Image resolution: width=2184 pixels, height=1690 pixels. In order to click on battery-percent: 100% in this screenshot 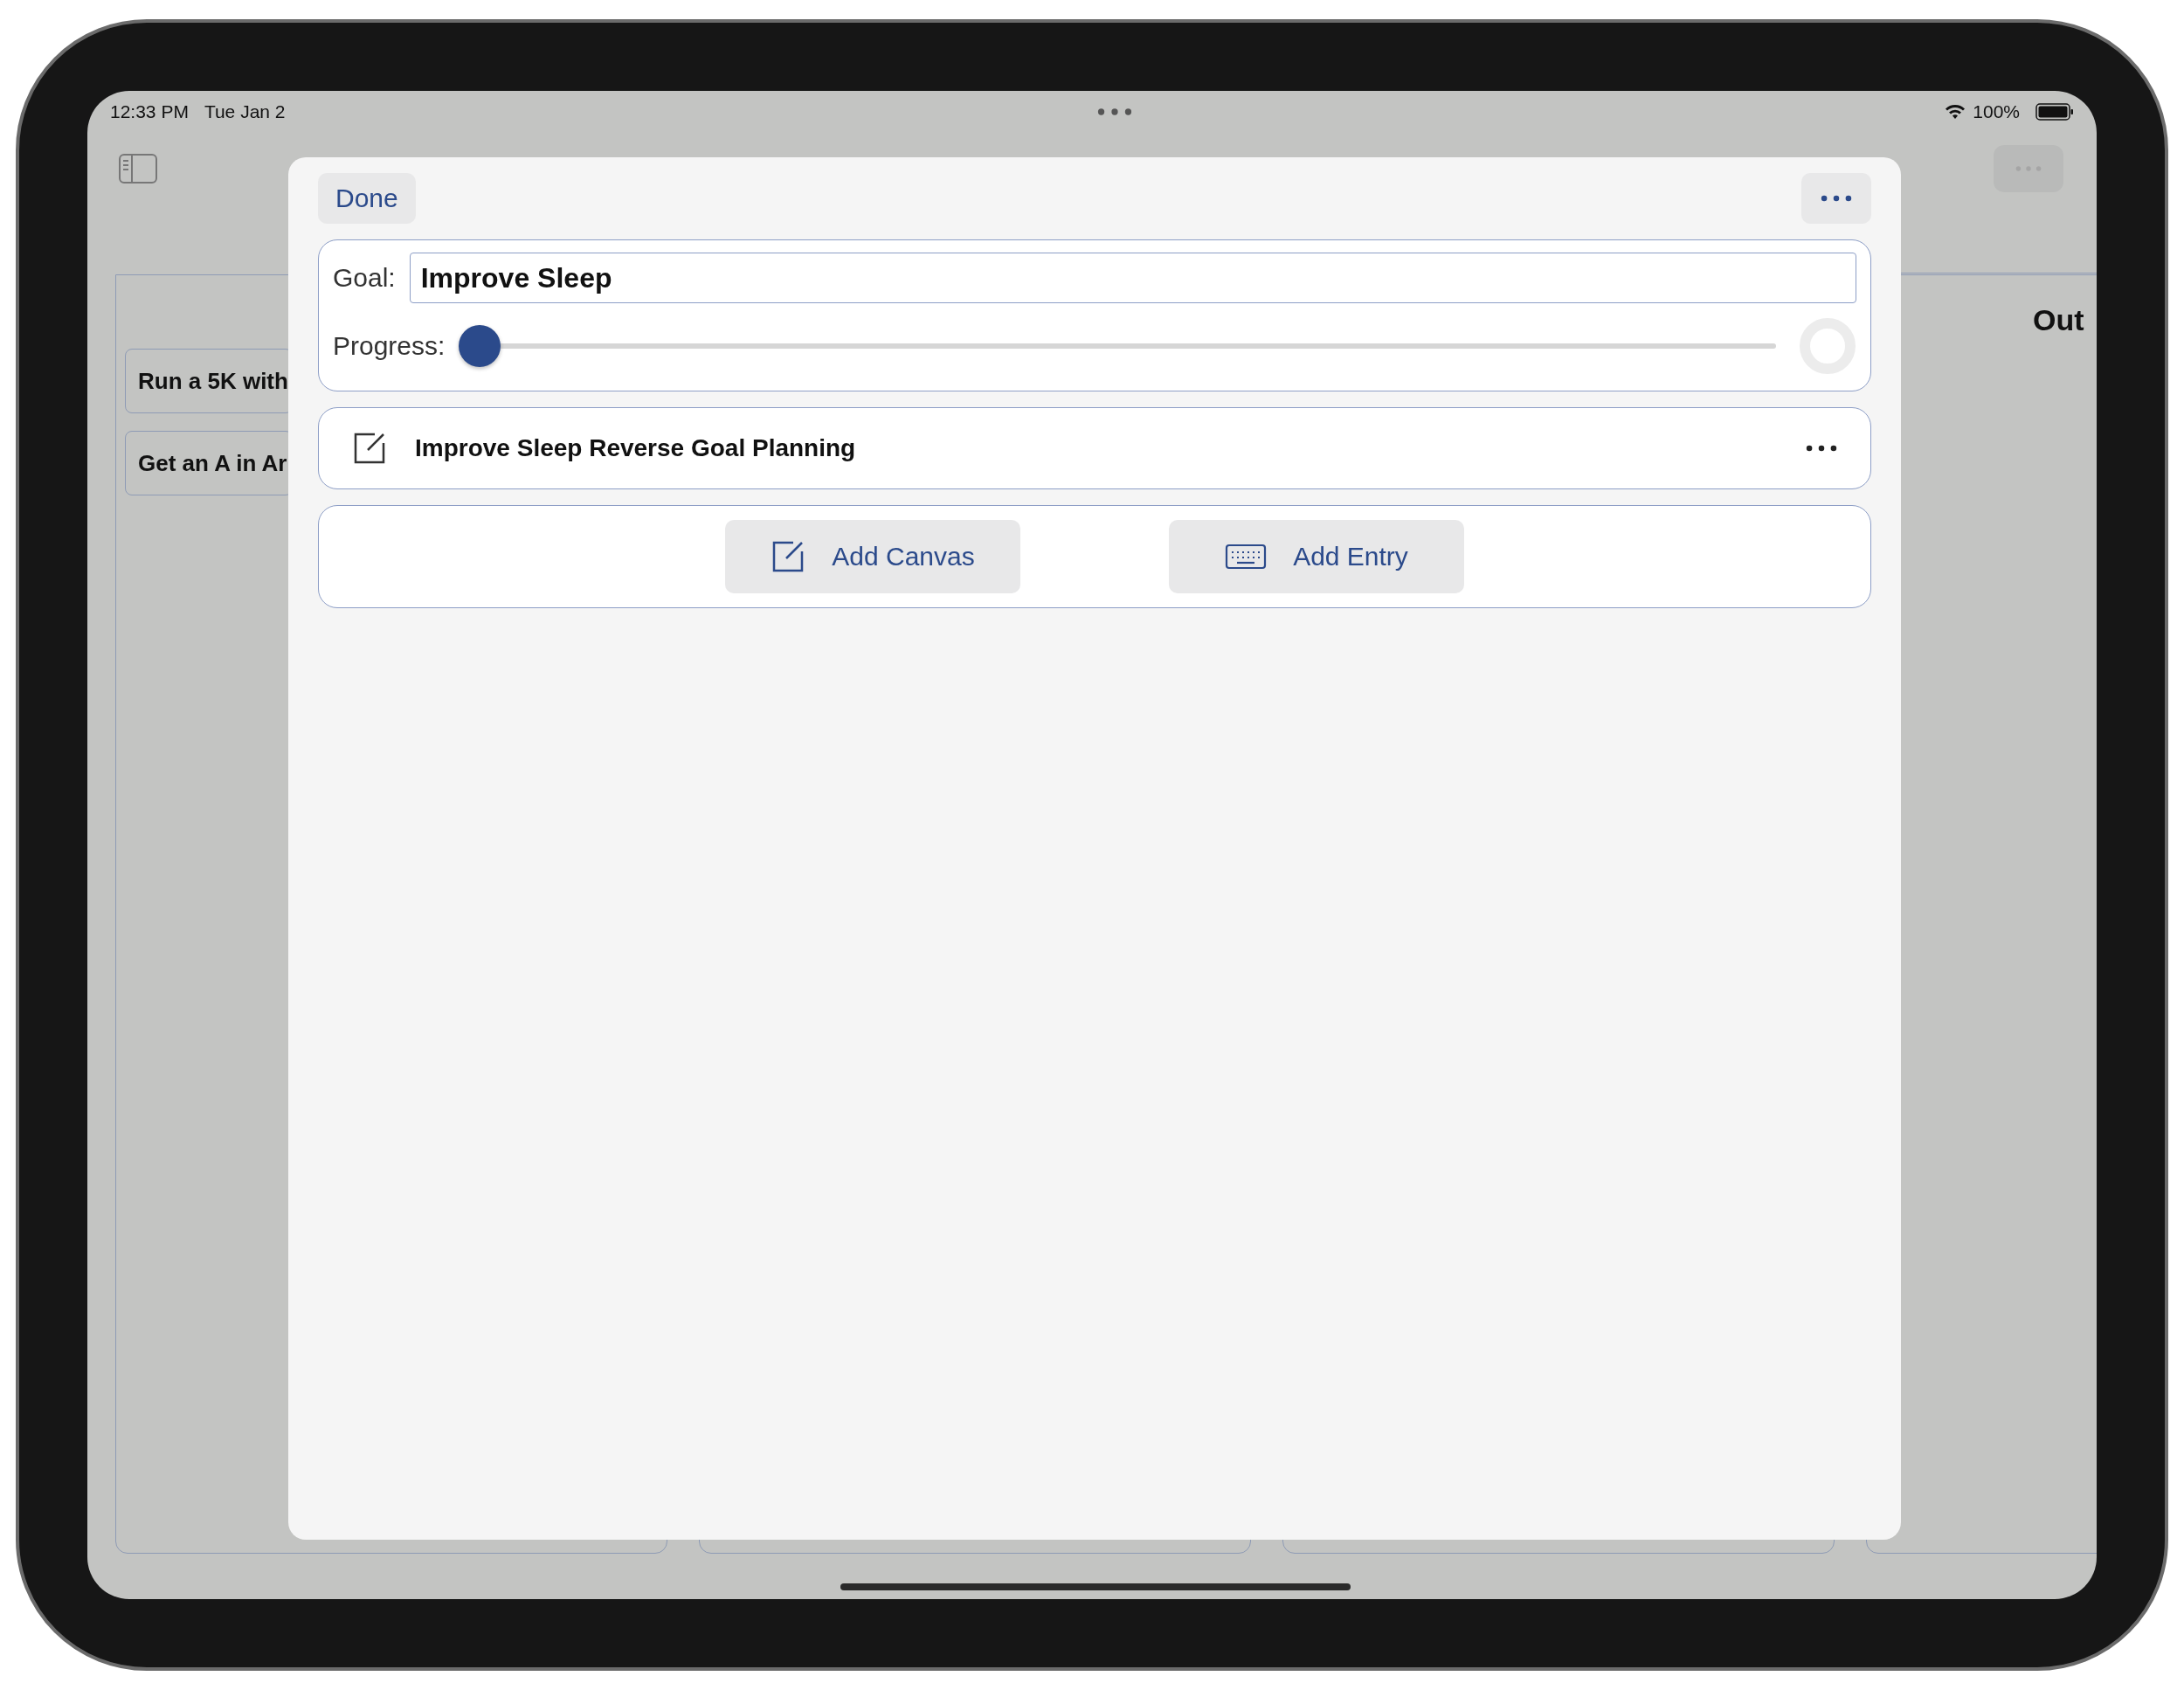, I will do `click(1997, 111)`.